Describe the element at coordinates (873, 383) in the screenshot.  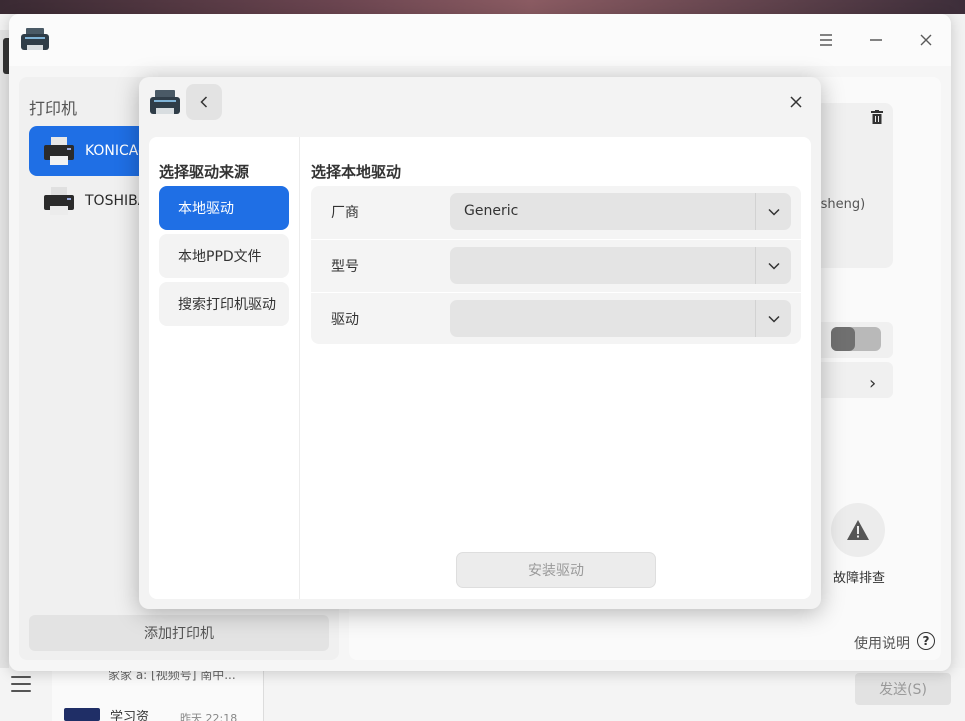
I see `chevron-right-icon: ›` at that location.